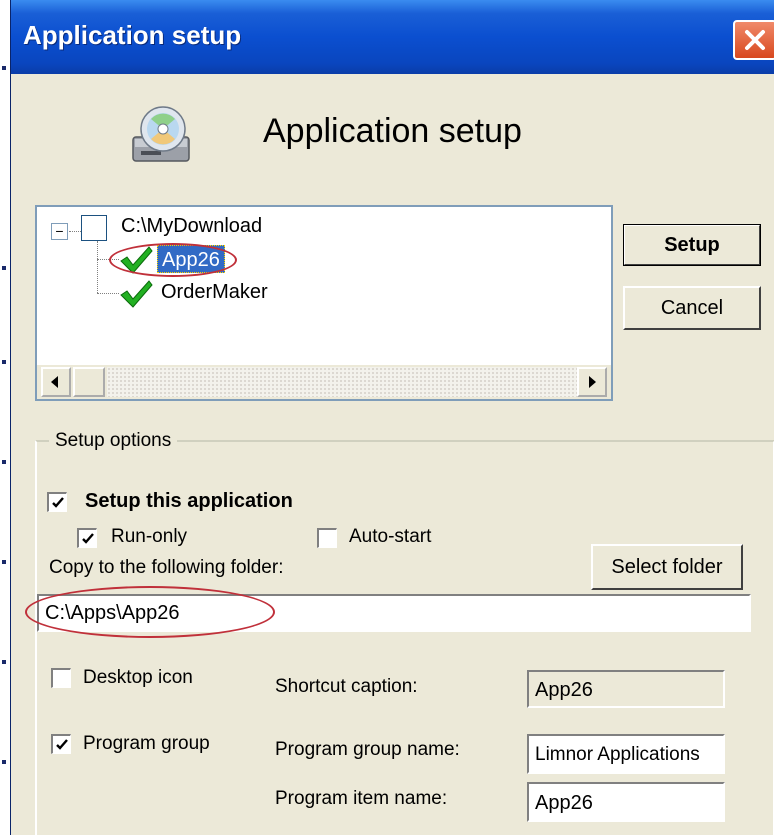  What do you see at coordinates (189, 501) in the screenshot?
I see `setup-this-application-label: Setup this application` at bounding box center [189, 501].